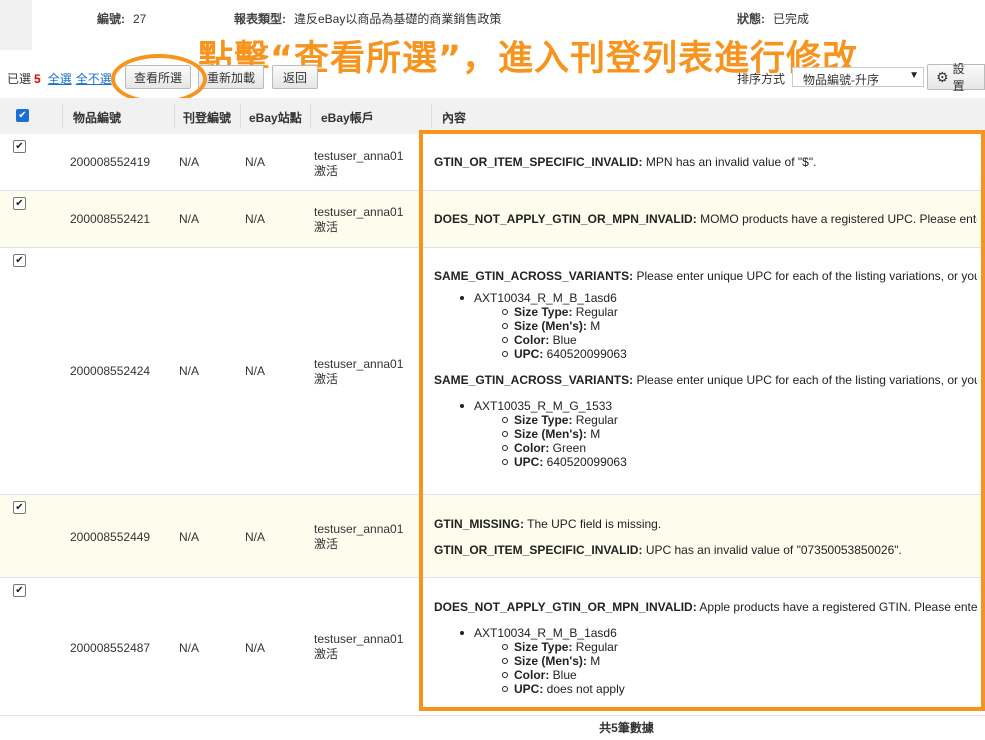 The height and width of the screenshot is (740, 985). I want to click on error-message: GTIN_MISSING: The UPC field is missing., so click(705, 524).